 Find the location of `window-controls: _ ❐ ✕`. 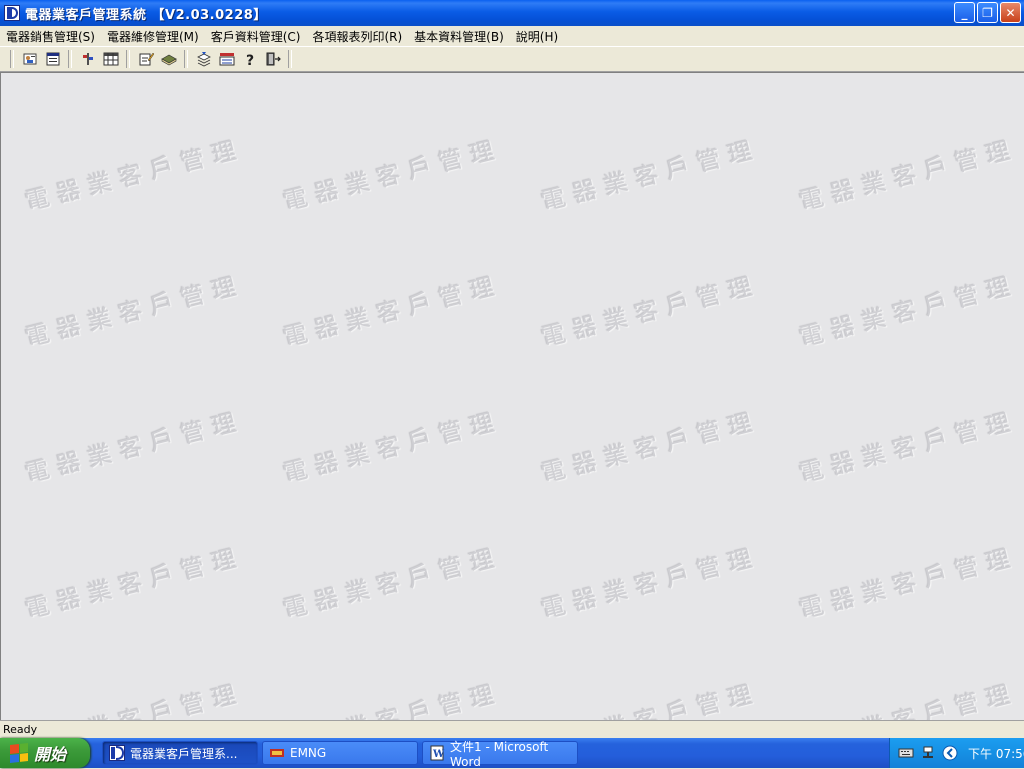

window-controls: _ ❐ ✕ is located at coordinates (987, 12).